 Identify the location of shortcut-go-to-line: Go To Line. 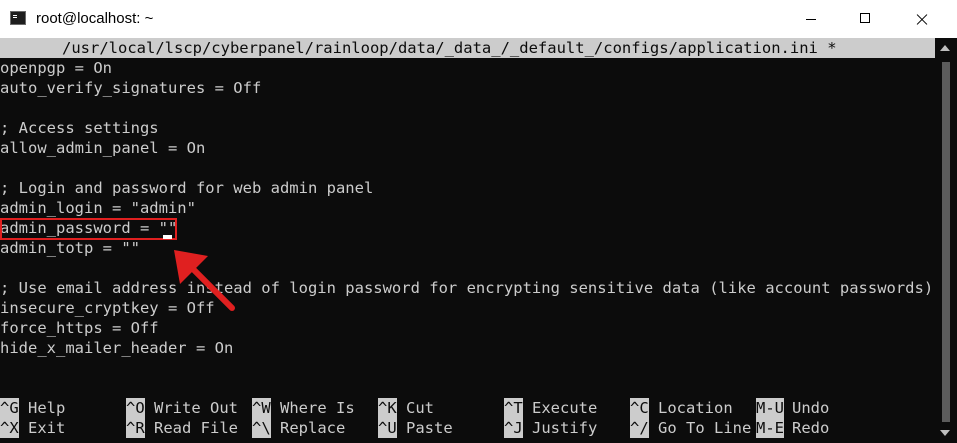
(705, 428).